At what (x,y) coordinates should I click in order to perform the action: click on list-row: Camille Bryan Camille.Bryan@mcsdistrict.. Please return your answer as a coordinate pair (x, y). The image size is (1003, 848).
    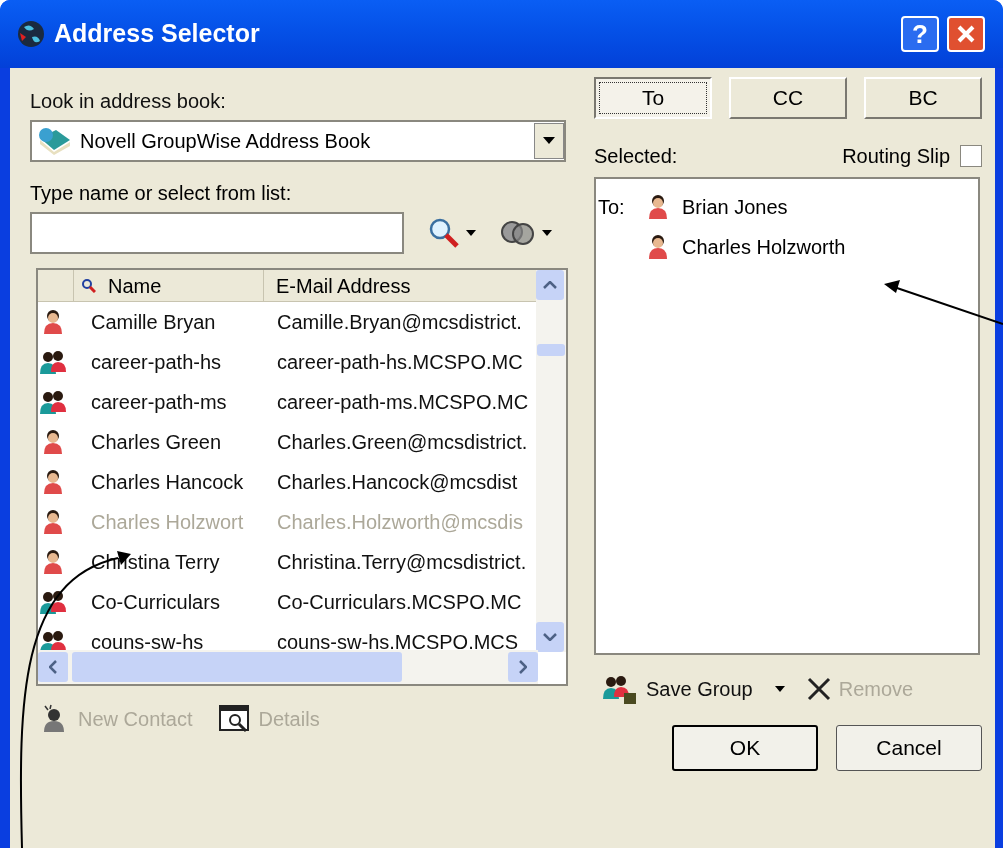
    Looking at the image, I should click on (288, 322).